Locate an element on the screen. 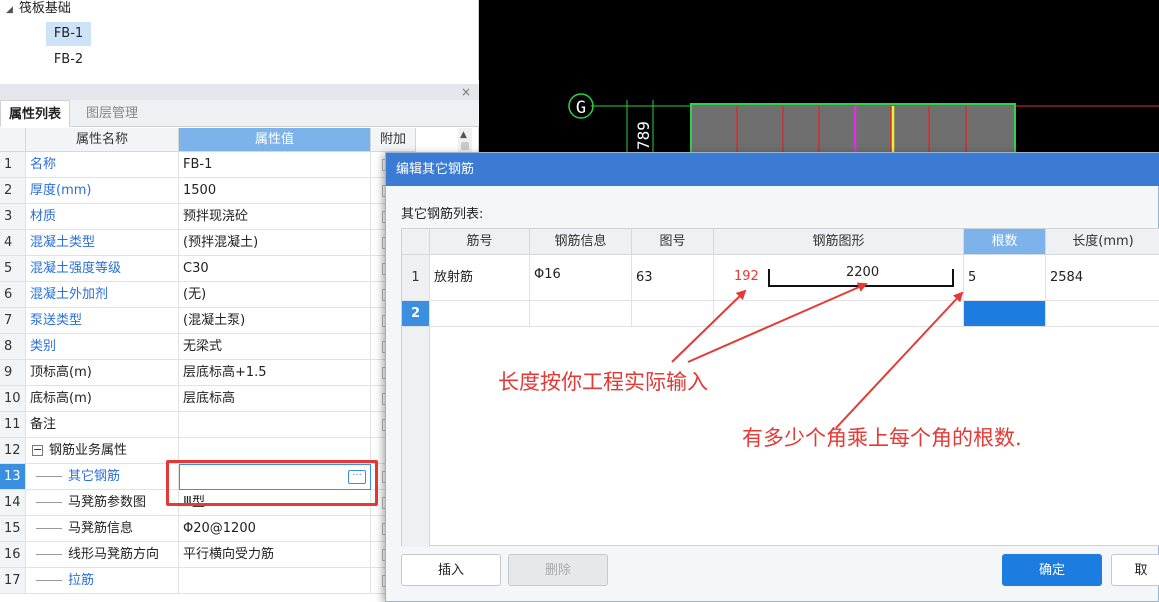  shape-main-line is located at coordinates (861, 286).